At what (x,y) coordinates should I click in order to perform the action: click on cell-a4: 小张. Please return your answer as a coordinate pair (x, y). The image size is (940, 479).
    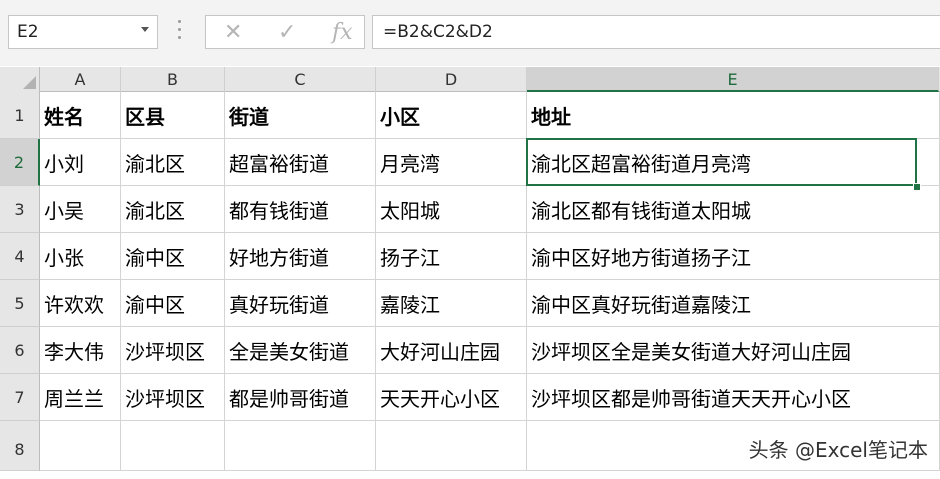
    Looking at the image, I should click on (80, 256).